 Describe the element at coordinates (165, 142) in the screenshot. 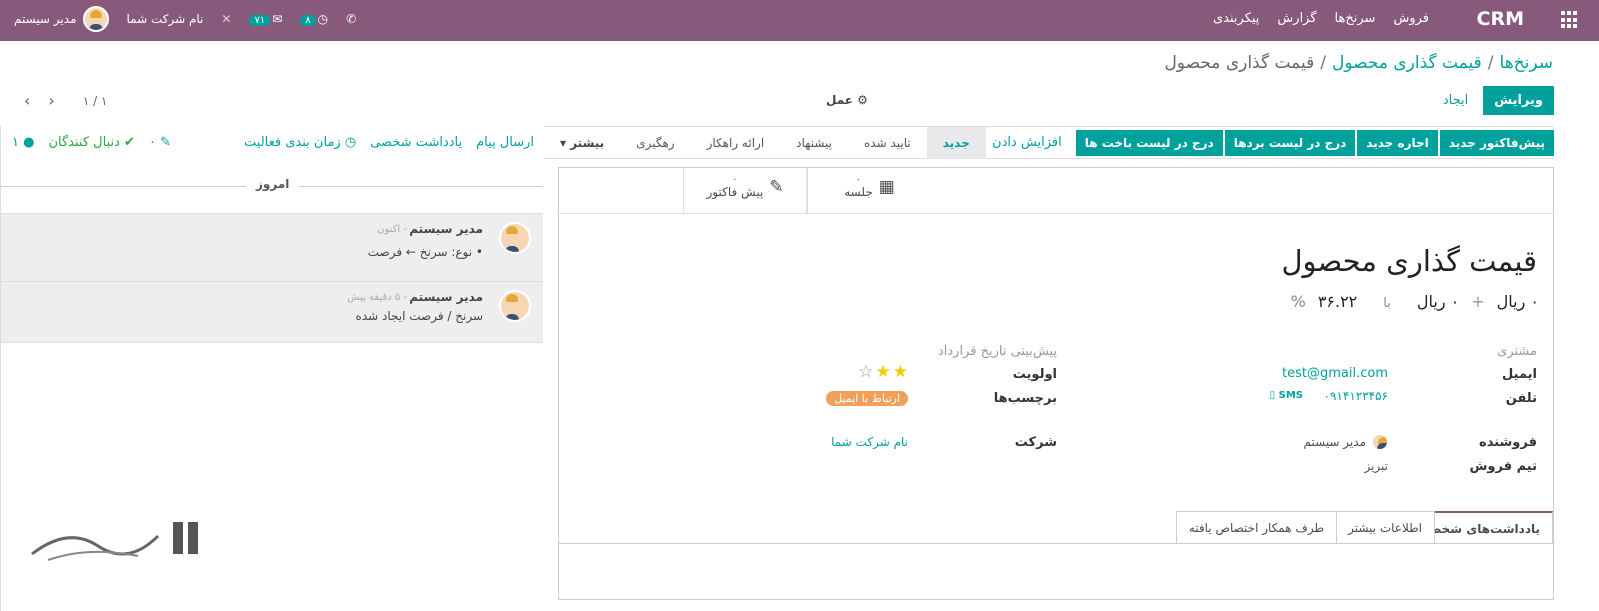

I see `paperclip-icon: ✎` at that location.